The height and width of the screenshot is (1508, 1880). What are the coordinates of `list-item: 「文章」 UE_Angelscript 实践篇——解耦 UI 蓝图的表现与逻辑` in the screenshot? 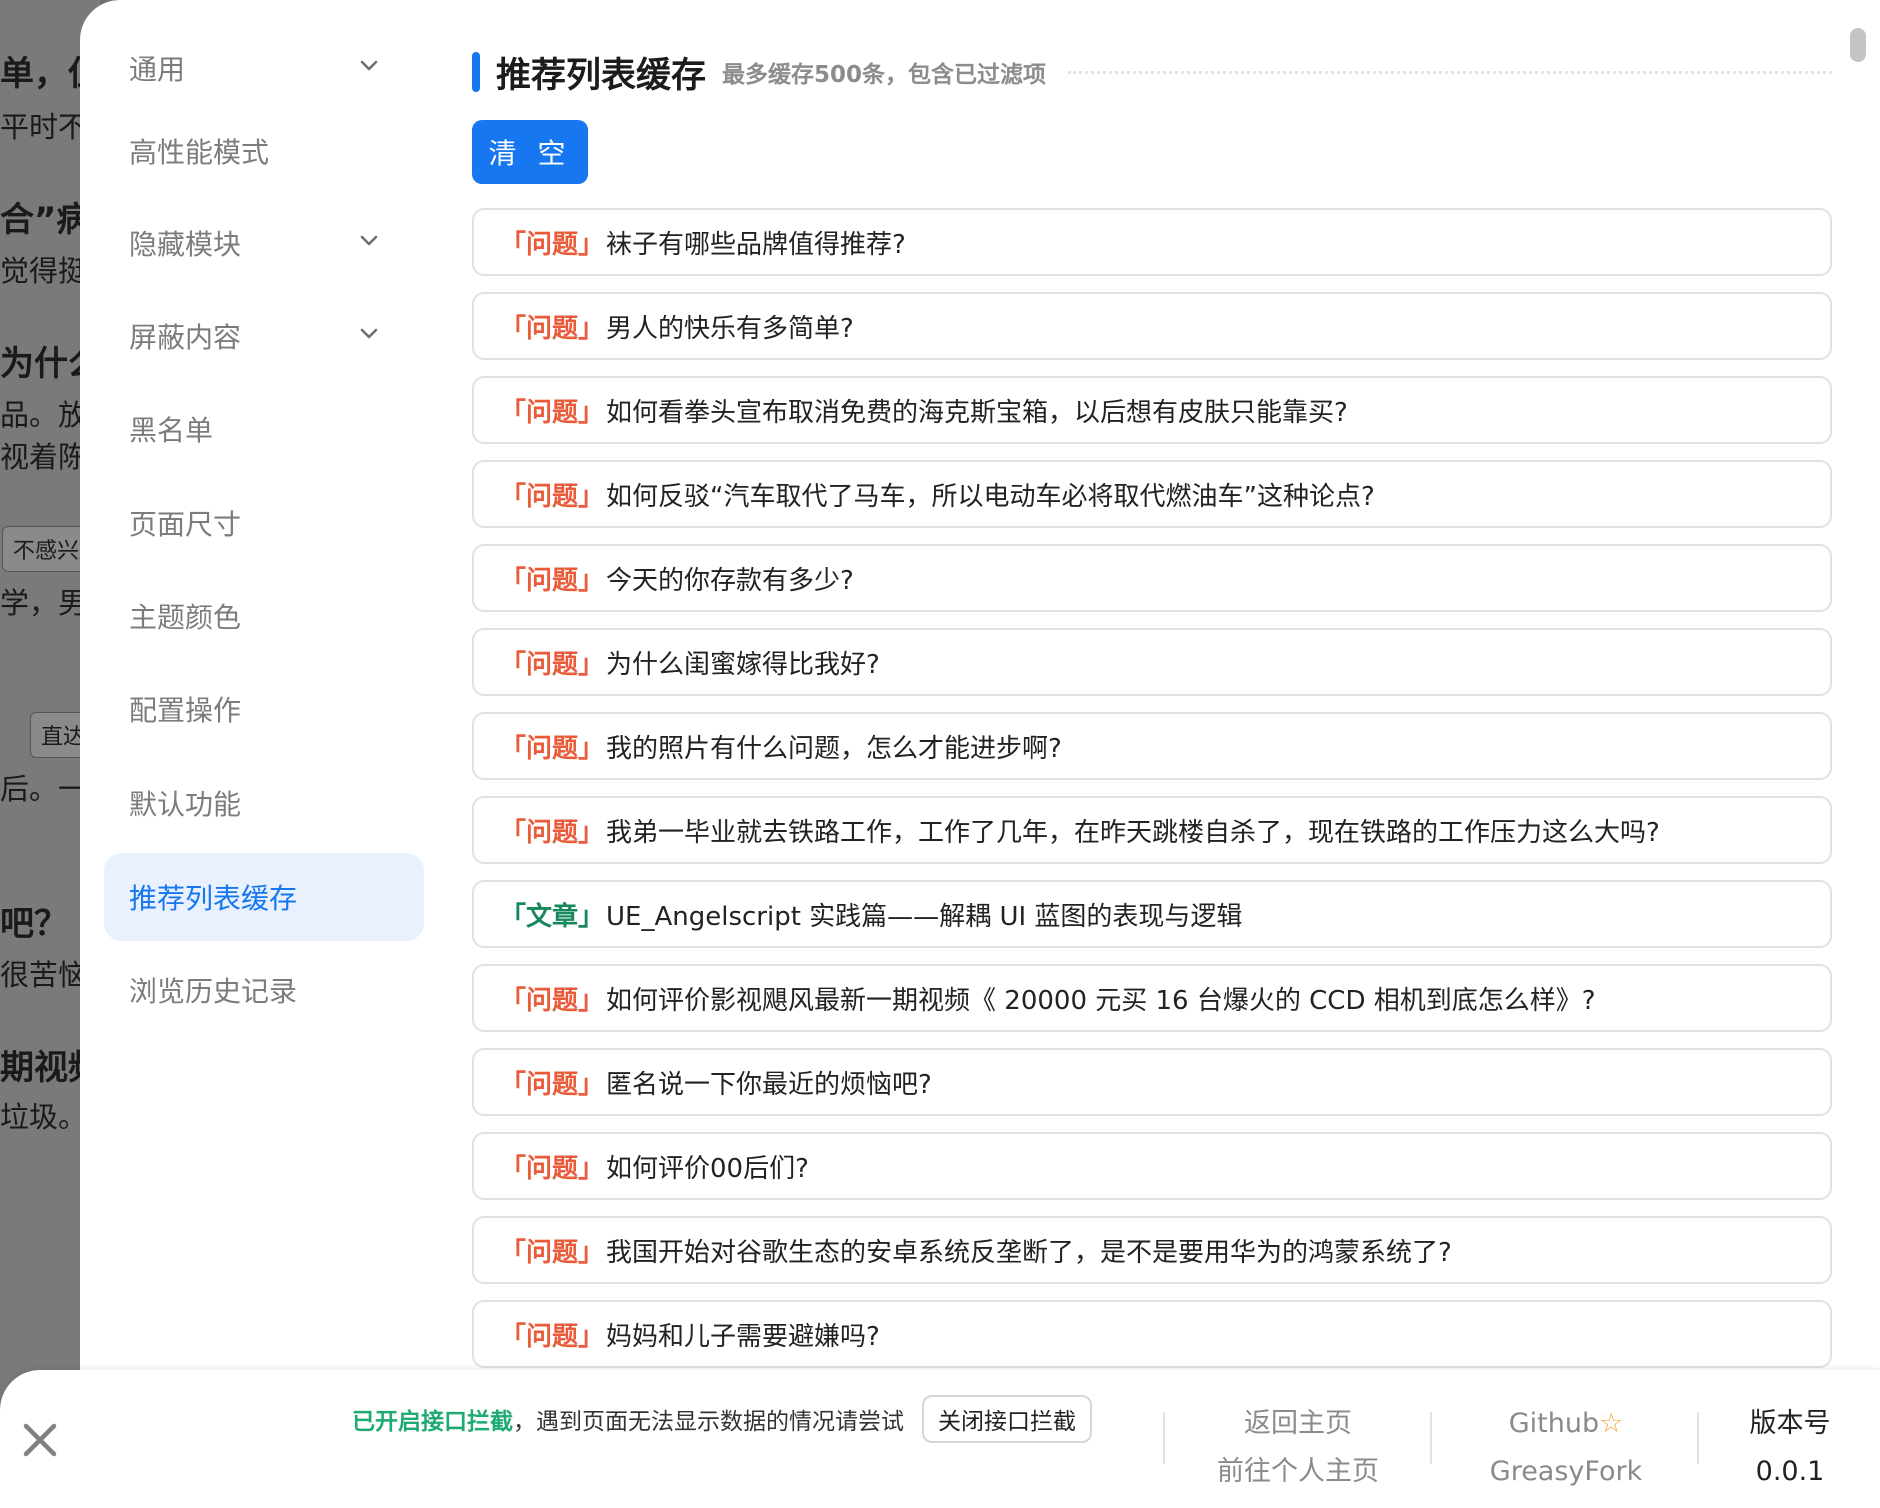 It's located at (1152, 914).